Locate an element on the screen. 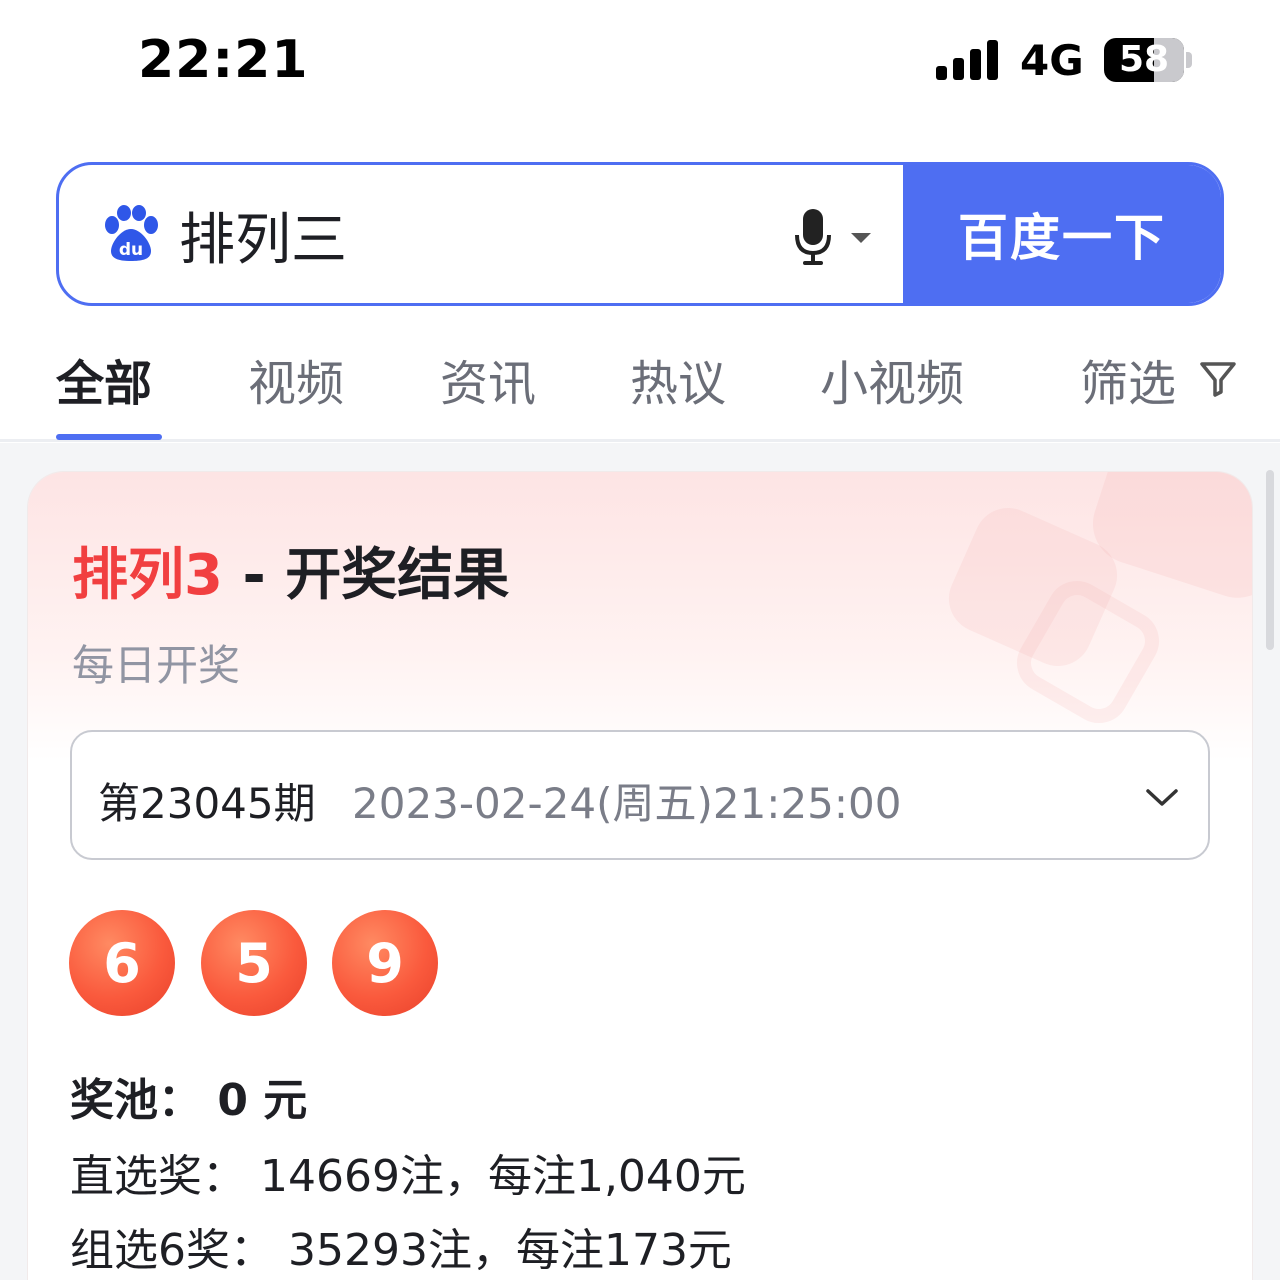 The width and height of the screenshot is (1280, 1280). battery-level: 58 is located at coordinates (1144, 59).